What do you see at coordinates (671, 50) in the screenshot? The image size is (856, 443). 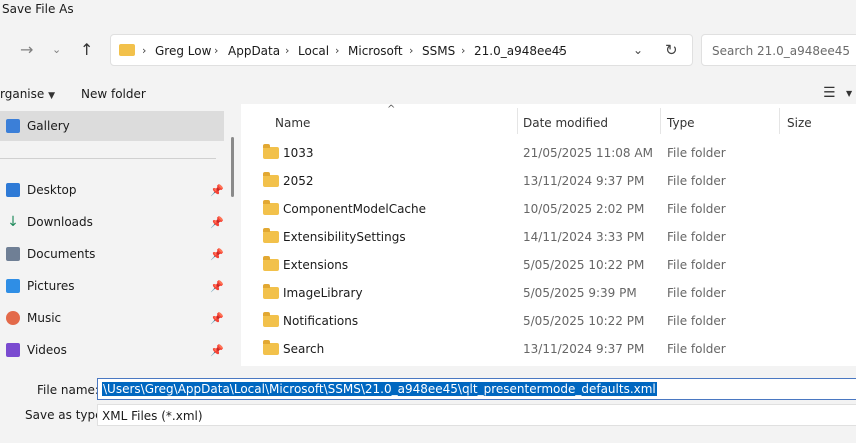 I see `refresh-icon: ↻` at bounding box center [671, 50].